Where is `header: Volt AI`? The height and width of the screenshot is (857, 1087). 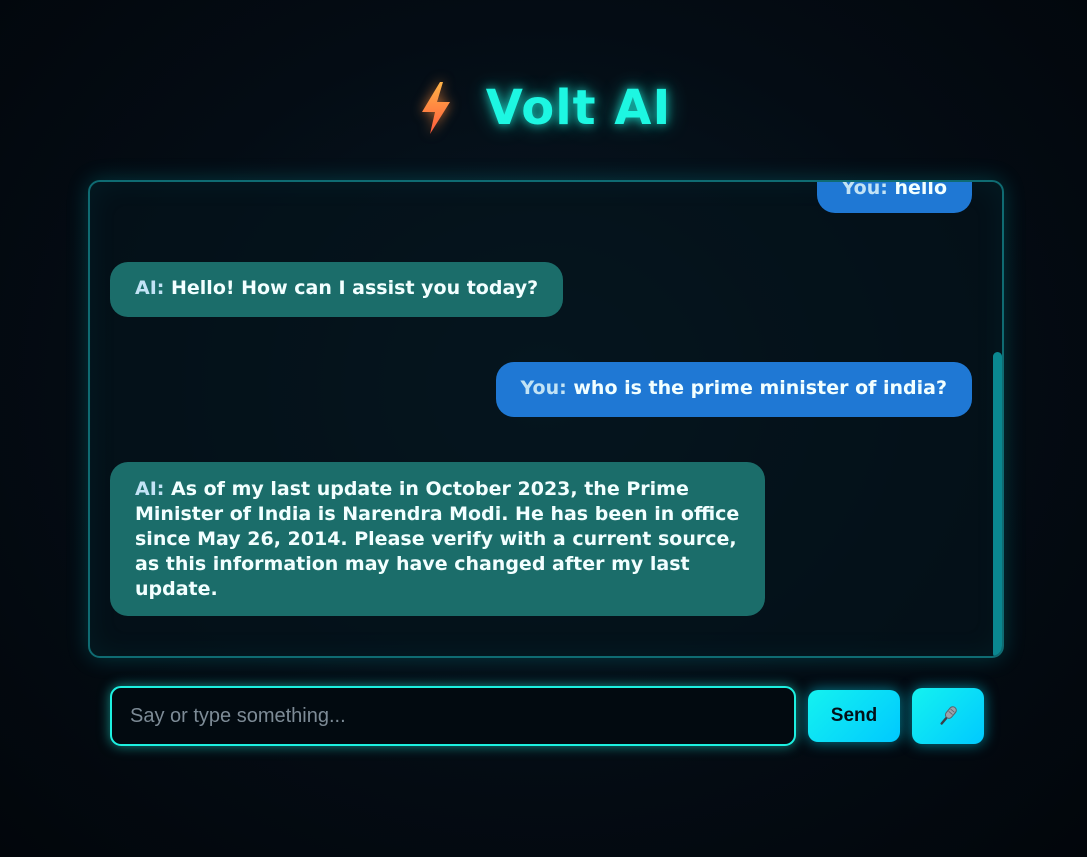 header: Volt AI is located at coordinates (543, 108).